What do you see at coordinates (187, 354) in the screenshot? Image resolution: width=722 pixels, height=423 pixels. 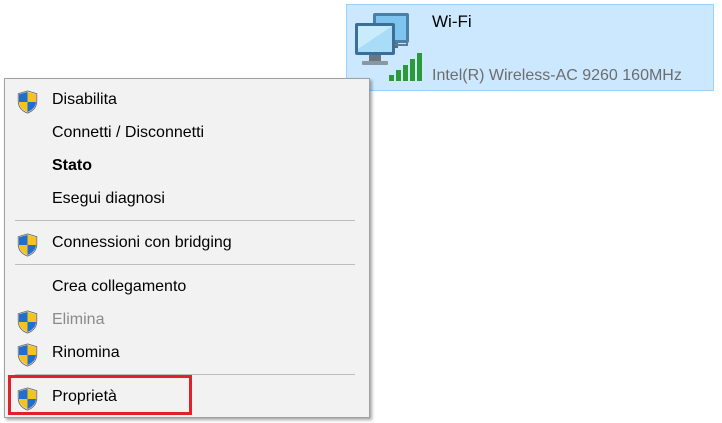 I see `menu-item-rename: Rinomina` at bounding box center [187, 354].